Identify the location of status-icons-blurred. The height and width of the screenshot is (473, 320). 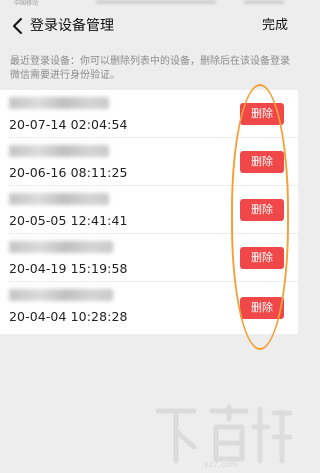
(156, 2).